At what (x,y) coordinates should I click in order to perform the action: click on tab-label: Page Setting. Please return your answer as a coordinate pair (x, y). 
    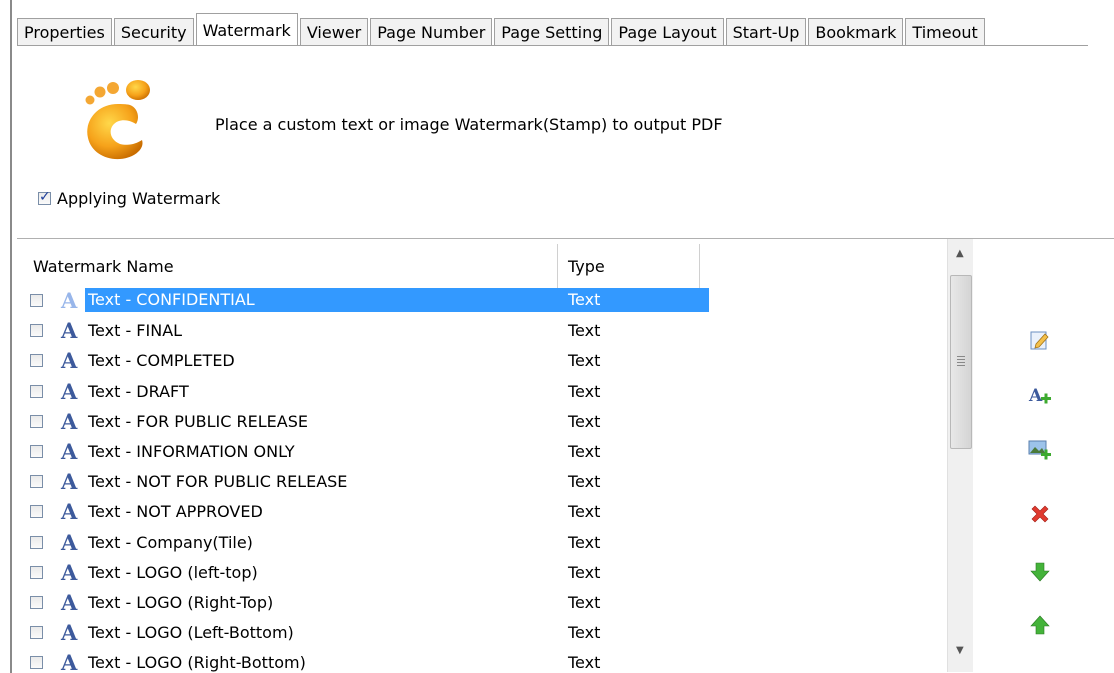
    Looking at the image, I should click on (552, 32).